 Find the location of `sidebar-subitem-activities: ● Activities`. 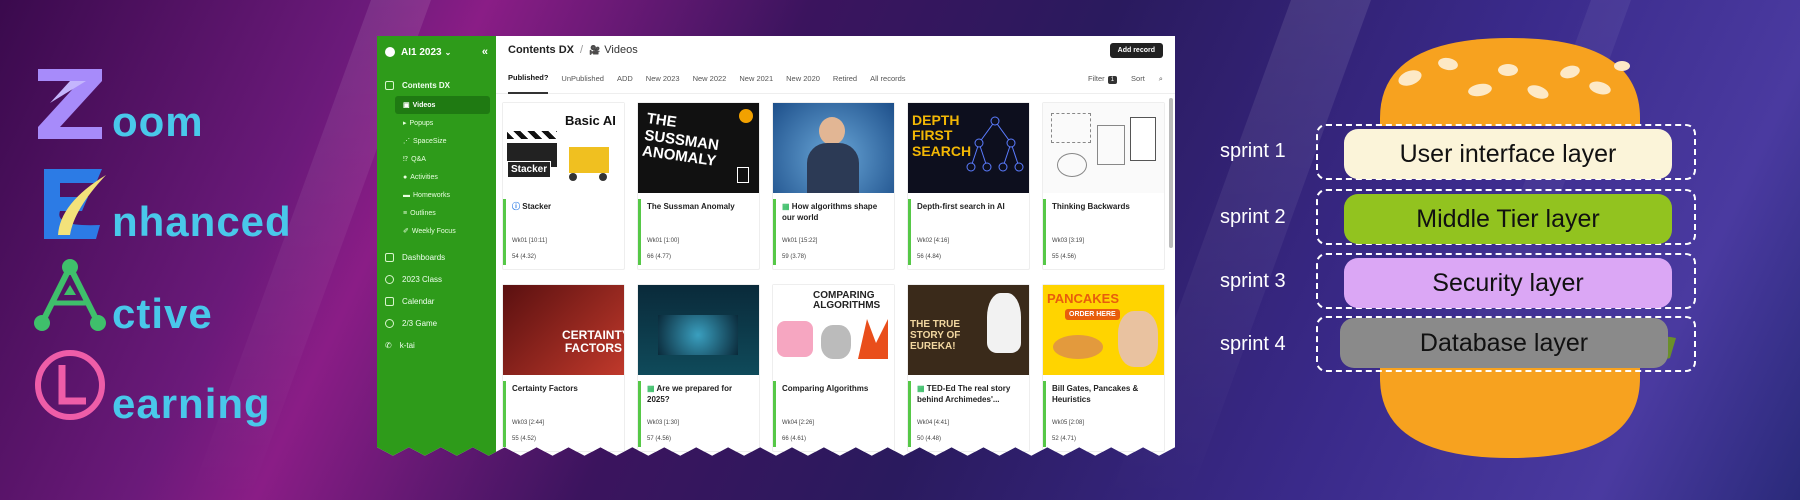

sidebar-subitem-activities: ● Activities is located at coordinates (436, 177).